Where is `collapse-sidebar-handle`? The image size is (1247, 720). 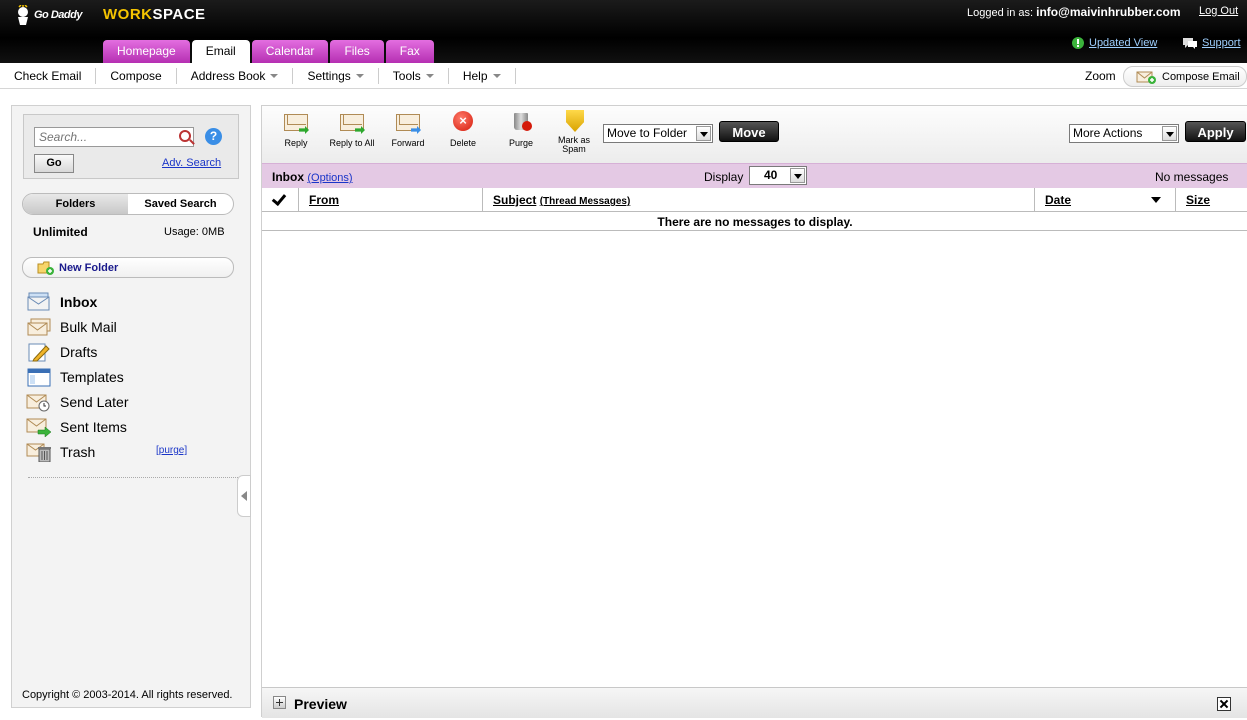 collapse-sidebar-handle is located at coordinates (244, 496).